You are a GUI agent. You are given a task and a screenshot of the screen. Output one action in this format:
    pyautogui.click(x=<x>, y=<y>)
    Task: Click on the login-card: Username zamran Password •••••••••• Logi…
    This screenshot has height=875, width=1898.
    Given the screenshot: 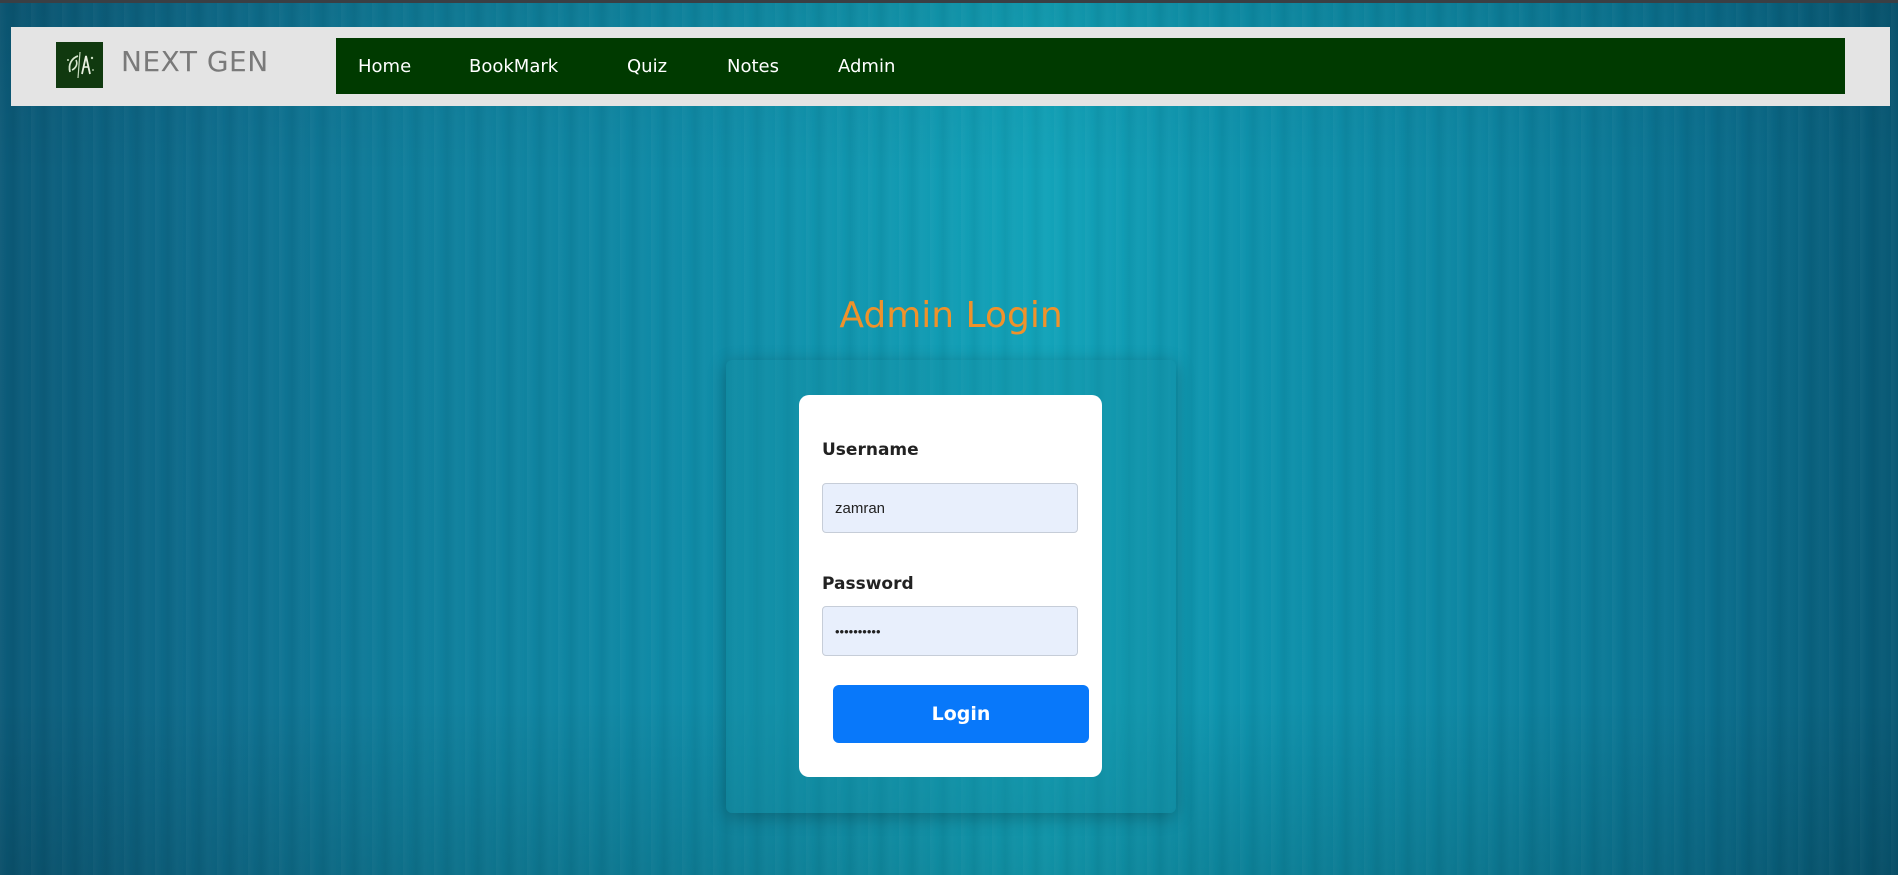 What is the action you would take?
    pyautogui.click(x=950, y=586)
    